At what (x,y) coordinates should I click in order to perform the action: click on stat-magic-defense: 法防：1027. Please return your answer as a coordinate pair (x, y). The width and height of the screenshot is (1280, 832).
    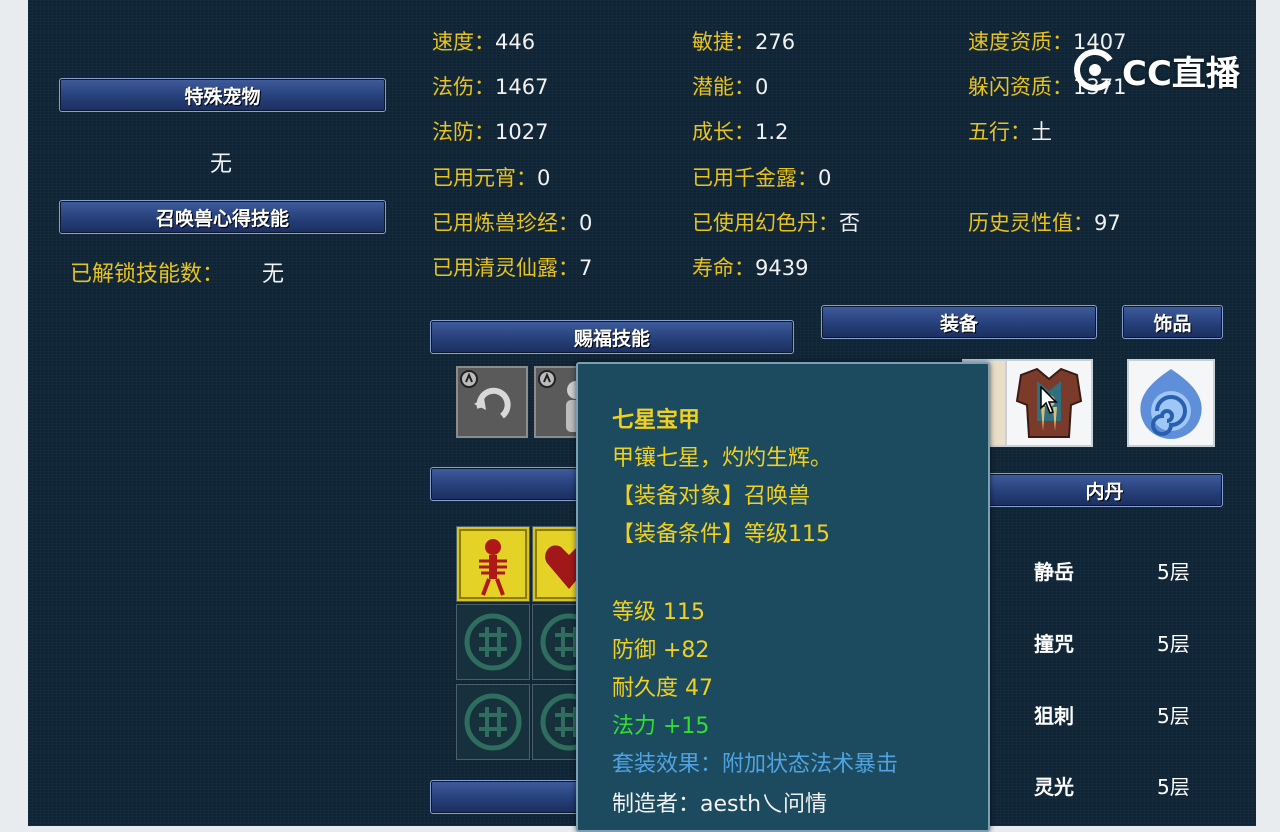
    Looking at the image, I should click on (490, 132).